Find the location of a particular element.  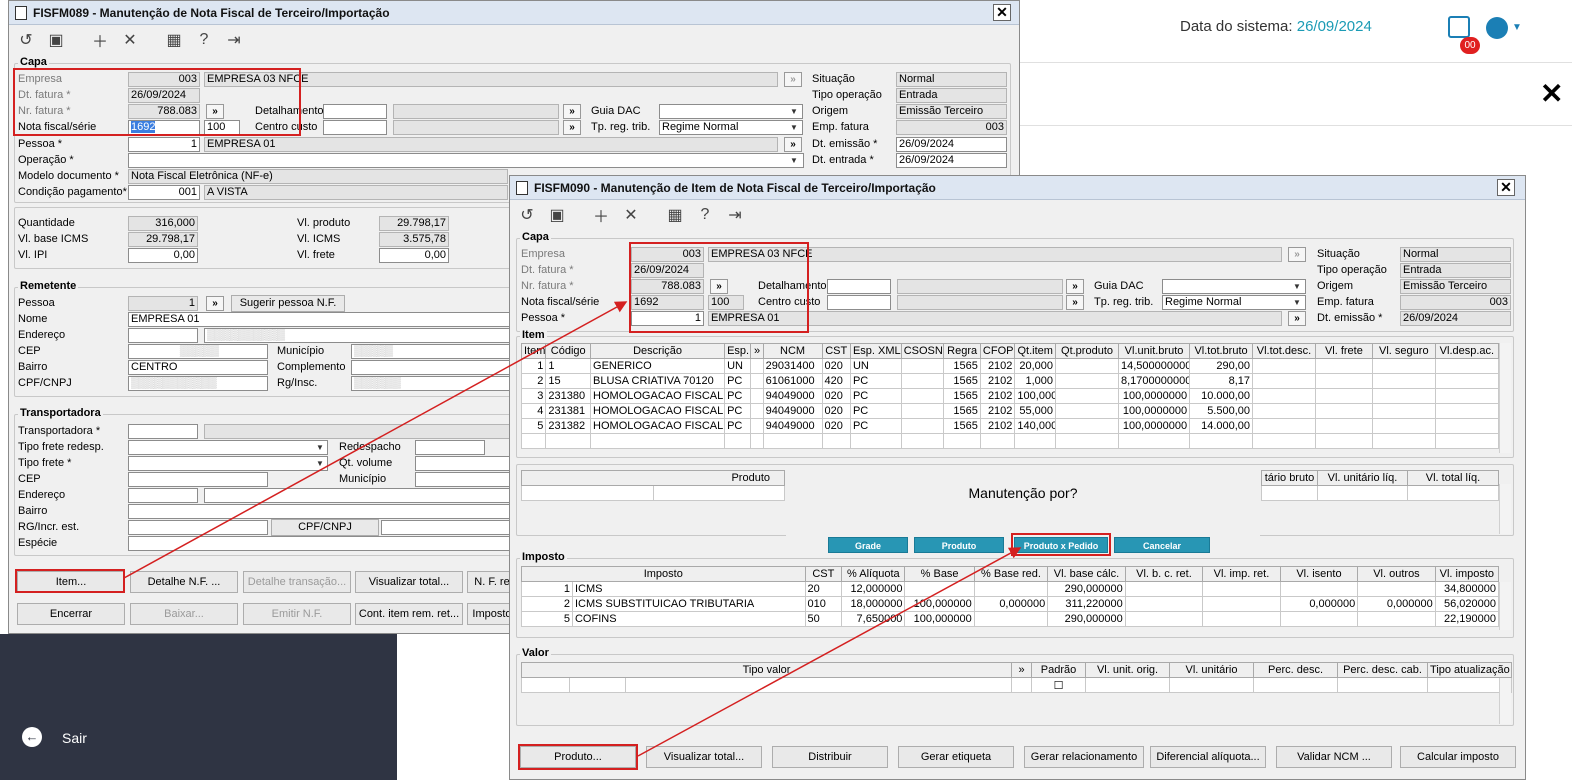

rem-endereco-num-field is located at coordinates (163, 335).